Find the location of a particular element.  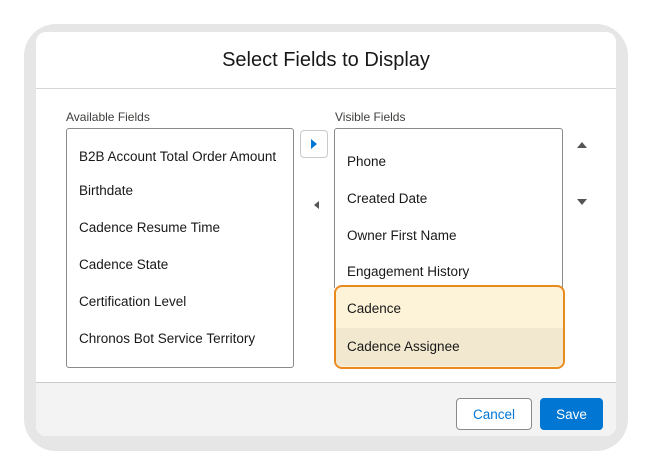

available-fields-label: Available Fields is located at coordinates (108, 117).